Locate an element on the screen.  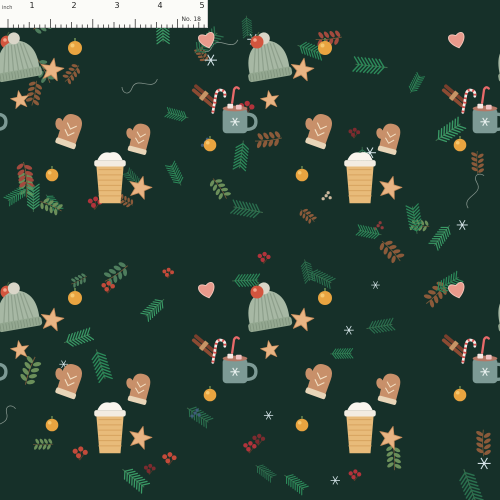
measuring-ruler: inch 1 2 3 4 5 No. 18 is located at coordinates (104, 14).